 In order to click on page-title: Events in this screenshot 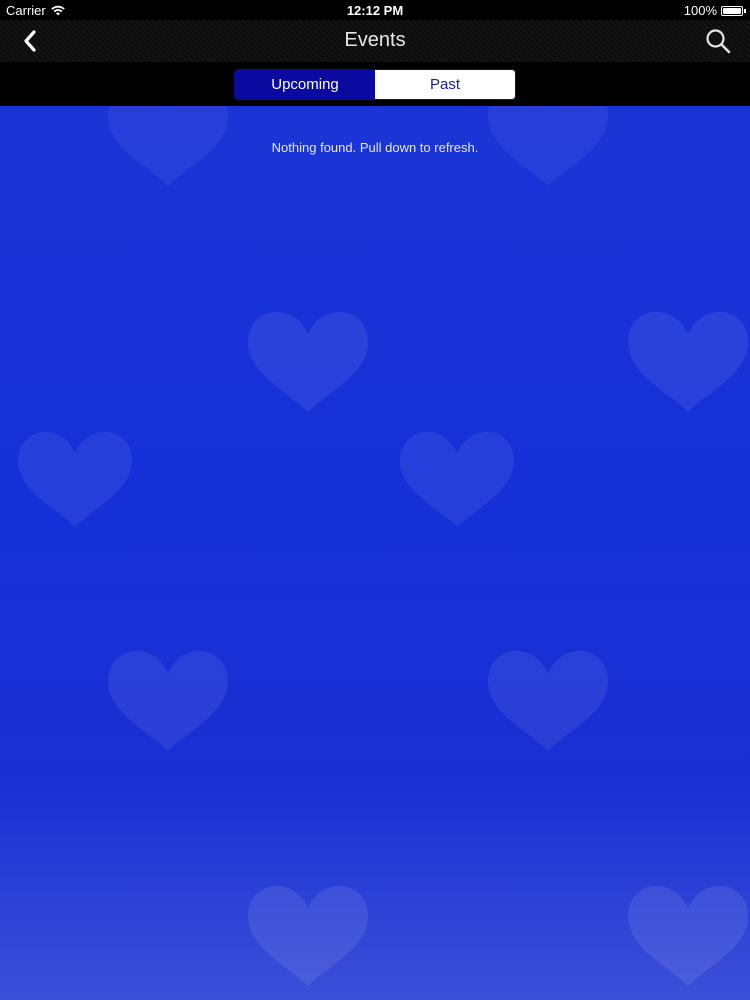, I will do `click(375, 40)`.